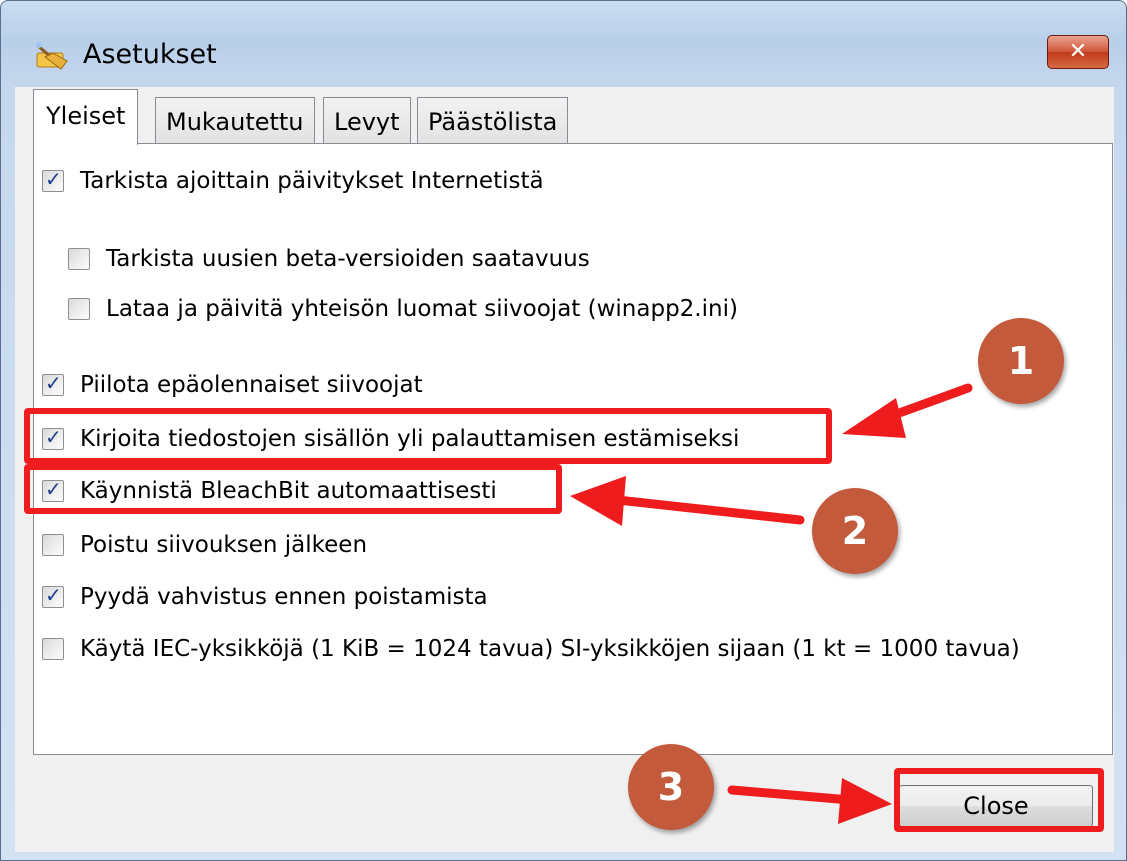 This screenshot has height=861, width=1127. Describe the element at coordinates (907, 410) in the screenshot. I see `arrow-to-overwrite` at that location.